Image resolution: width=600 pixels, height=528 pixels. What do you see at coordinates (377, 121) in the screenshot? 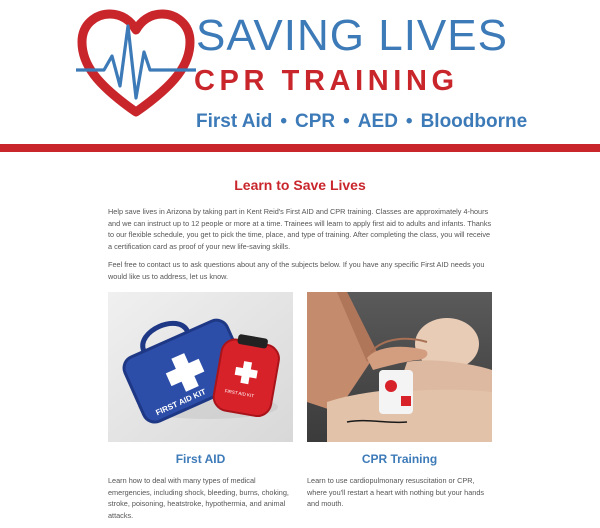
I see `tagline-aed: AED` at bounding box center [377, 121].